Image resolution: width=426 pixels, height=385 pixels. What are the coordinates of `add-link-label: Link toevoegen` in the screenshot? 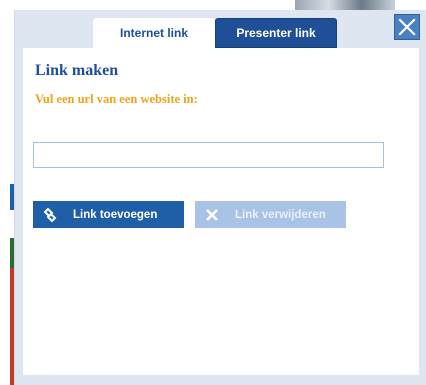 It's located at (115, 214).